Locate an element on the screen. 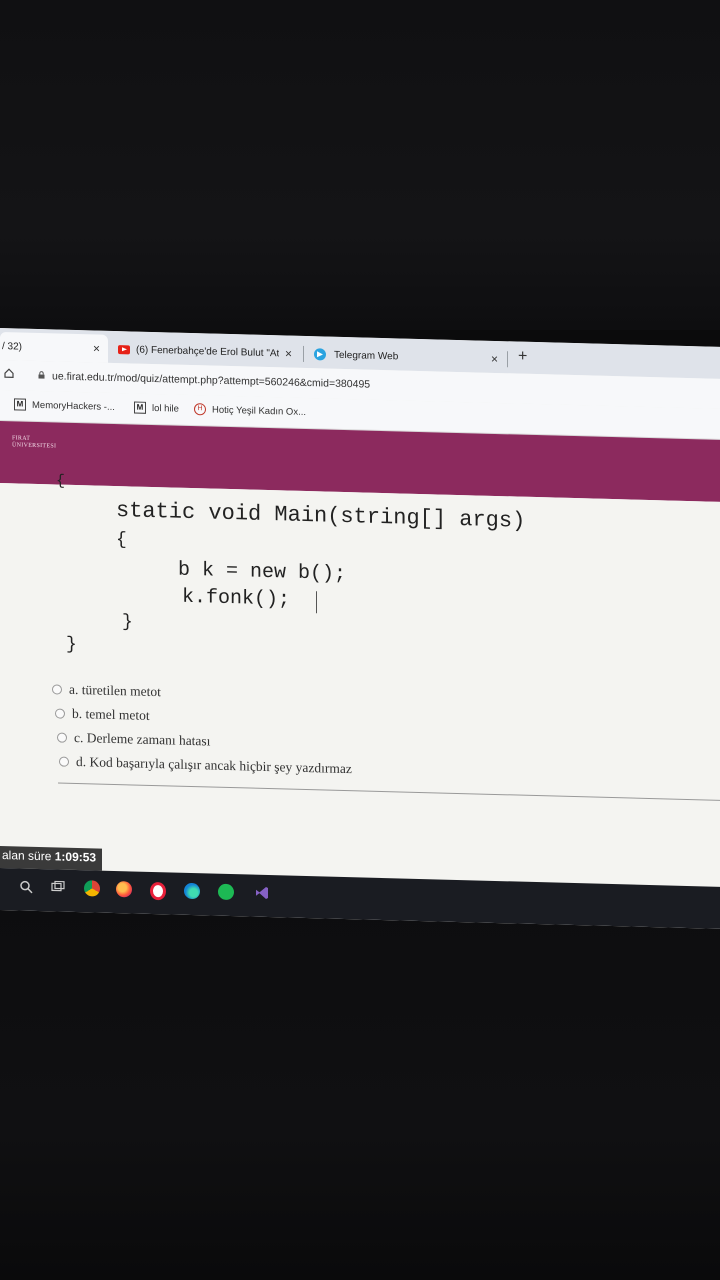  quiz-timer: alan süre 1:09:53 is located at coordinates (51, 858).